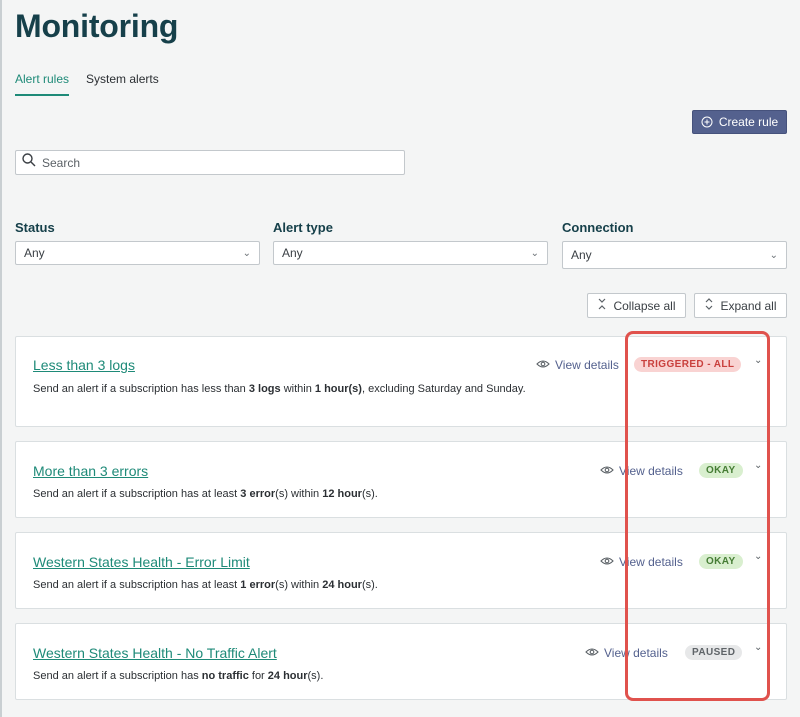 This screenshot has width=800, height=717. What do you see at coordinates (35, 227) in the screenshot?
I see `status-filter-label: Status` at bounding box center [35, 227].